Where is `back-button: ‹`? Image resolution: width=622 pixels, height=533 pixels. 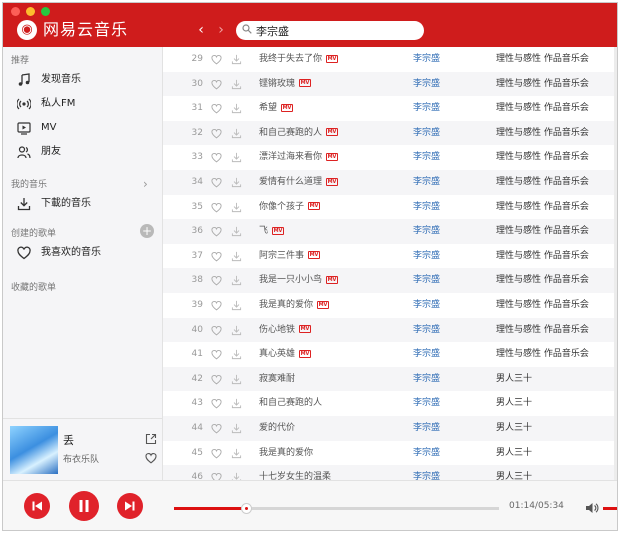 back-button: ‹ is located at coordinates (201, 30).